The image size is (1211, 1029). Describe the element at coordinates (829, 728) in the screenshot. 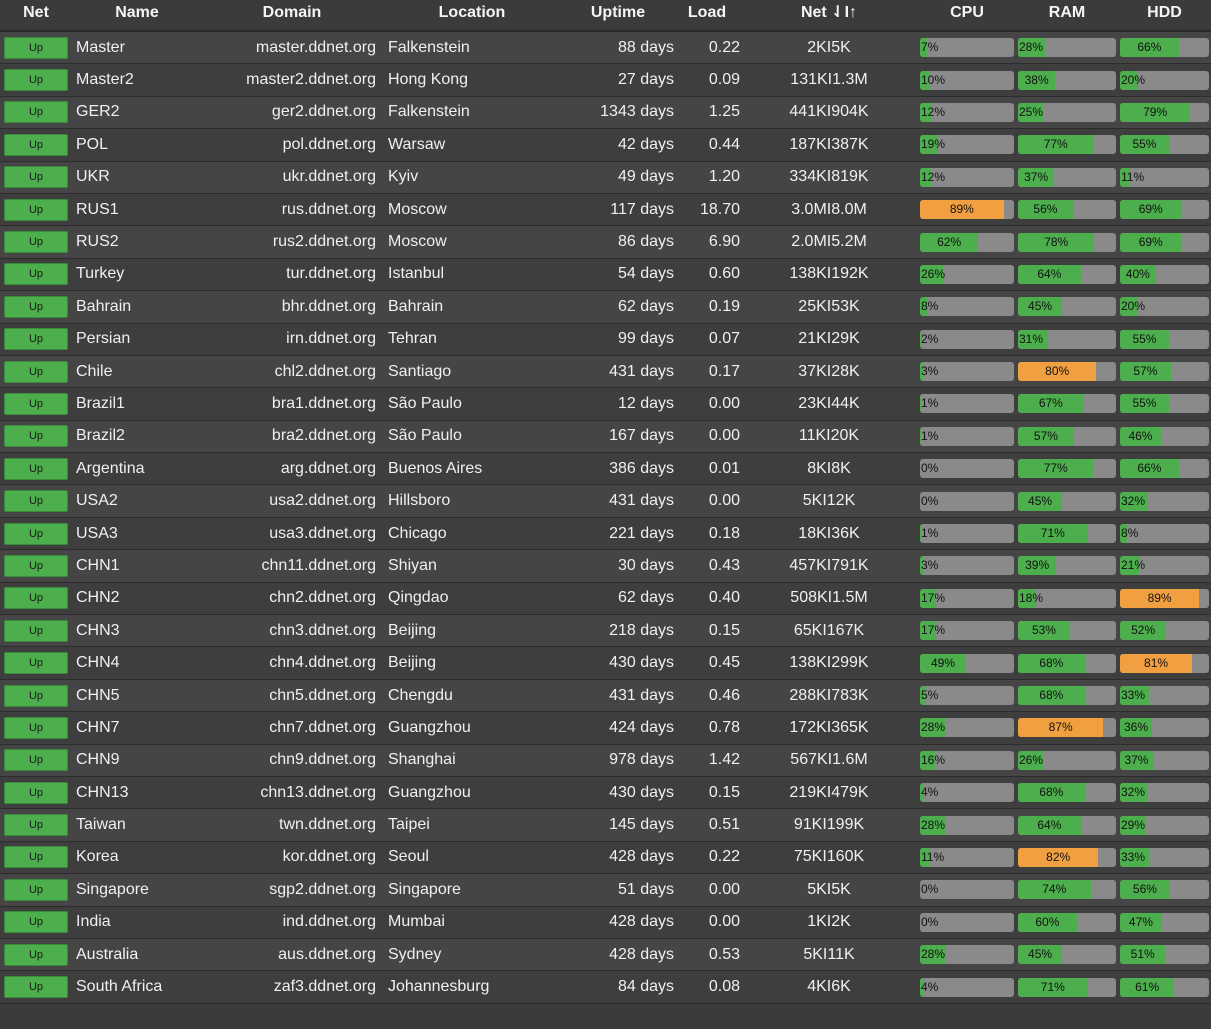

I see `server-net-io: 172KI365K` at that location.